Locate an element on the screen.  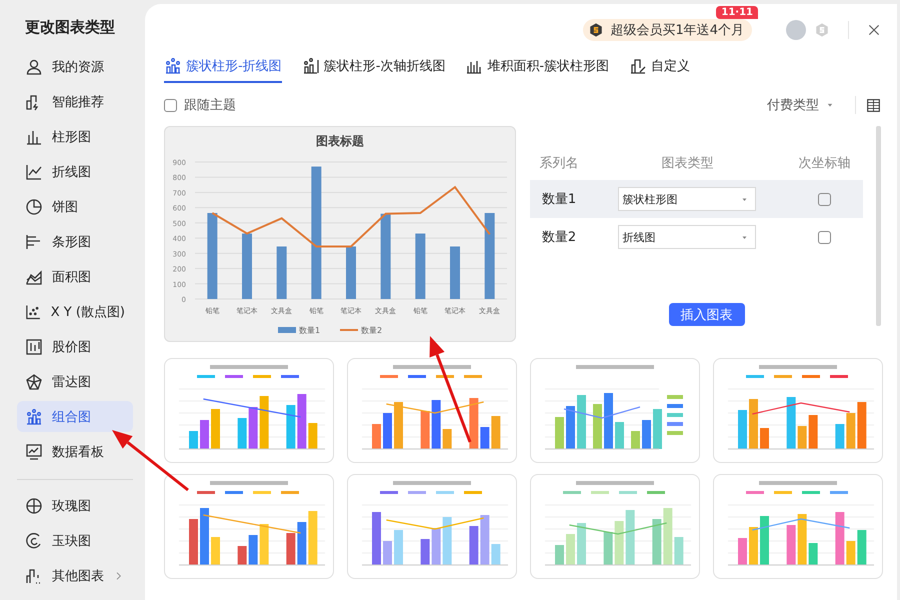
promo-text: 超级会员买1年送4个月 is located at coordinates (677, 30).